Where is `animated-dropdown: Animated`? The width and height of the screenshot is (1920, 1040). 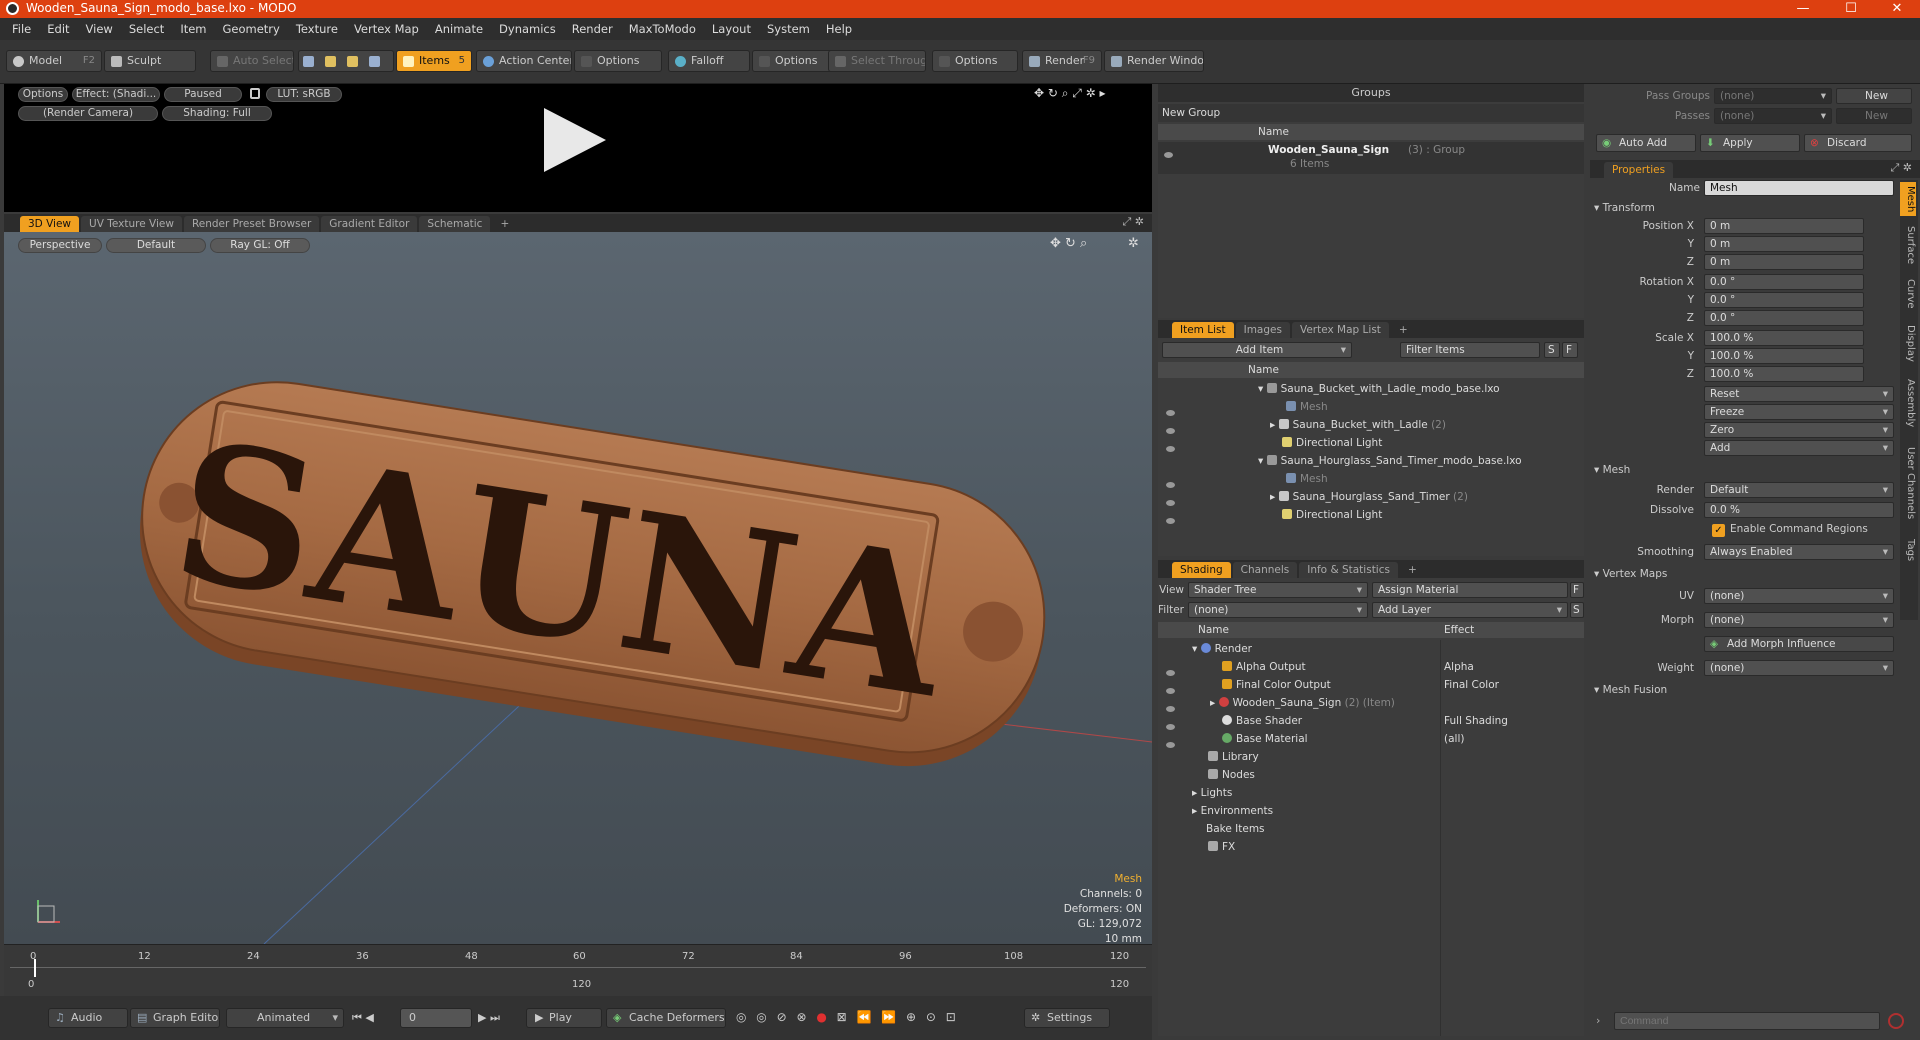
animated-dropdown: Animated is located at coordinates (285, 1018).